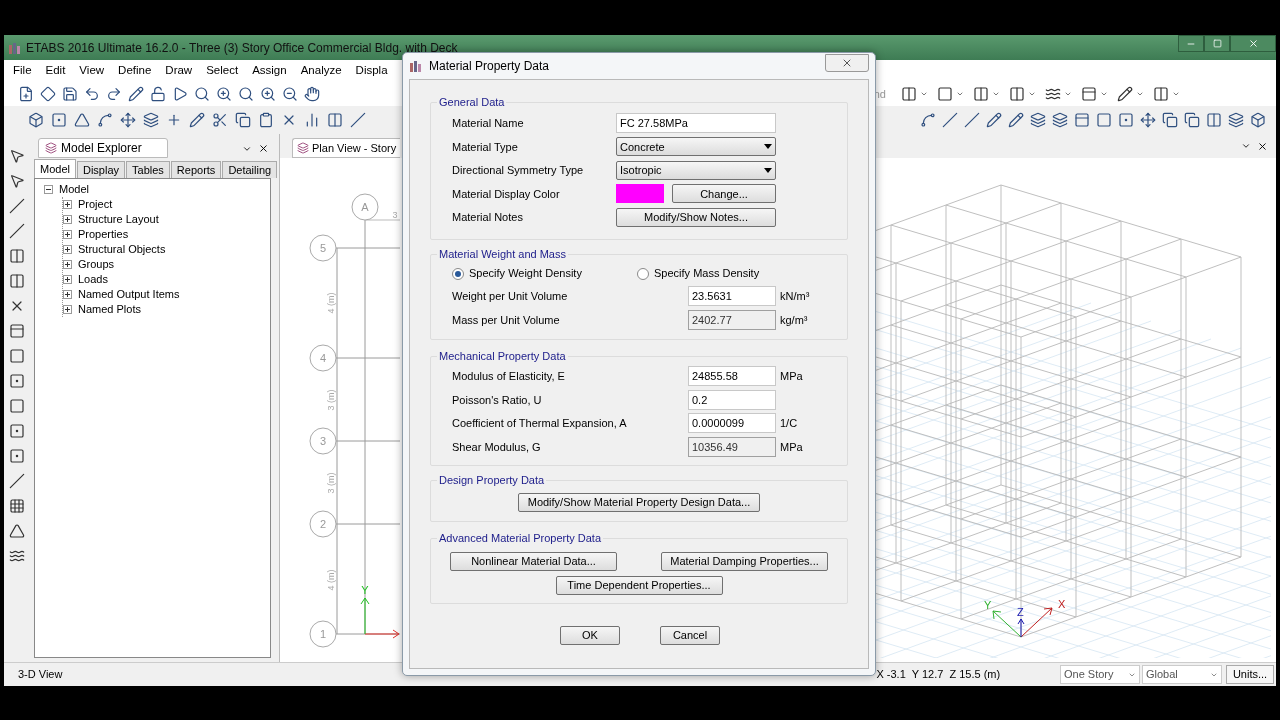 The width and height of the screenshot is (1280, 720). Describe the element at coordinates (250, 169) in the screenshot. I see `explorer-tab: Detailing` at that location.